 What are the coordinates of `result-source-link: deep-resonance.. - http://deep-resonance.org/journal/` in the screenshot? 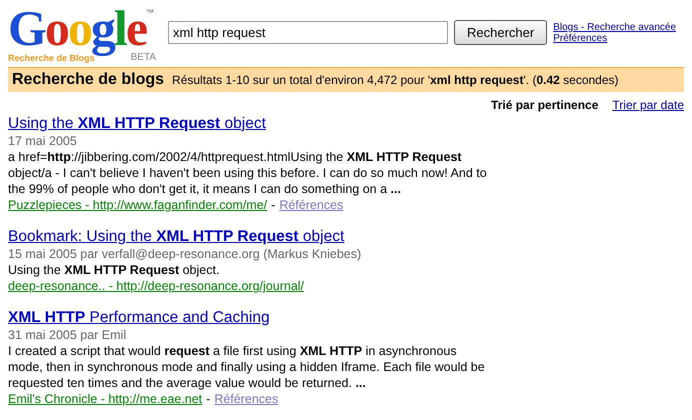 It's located at (156, 286).